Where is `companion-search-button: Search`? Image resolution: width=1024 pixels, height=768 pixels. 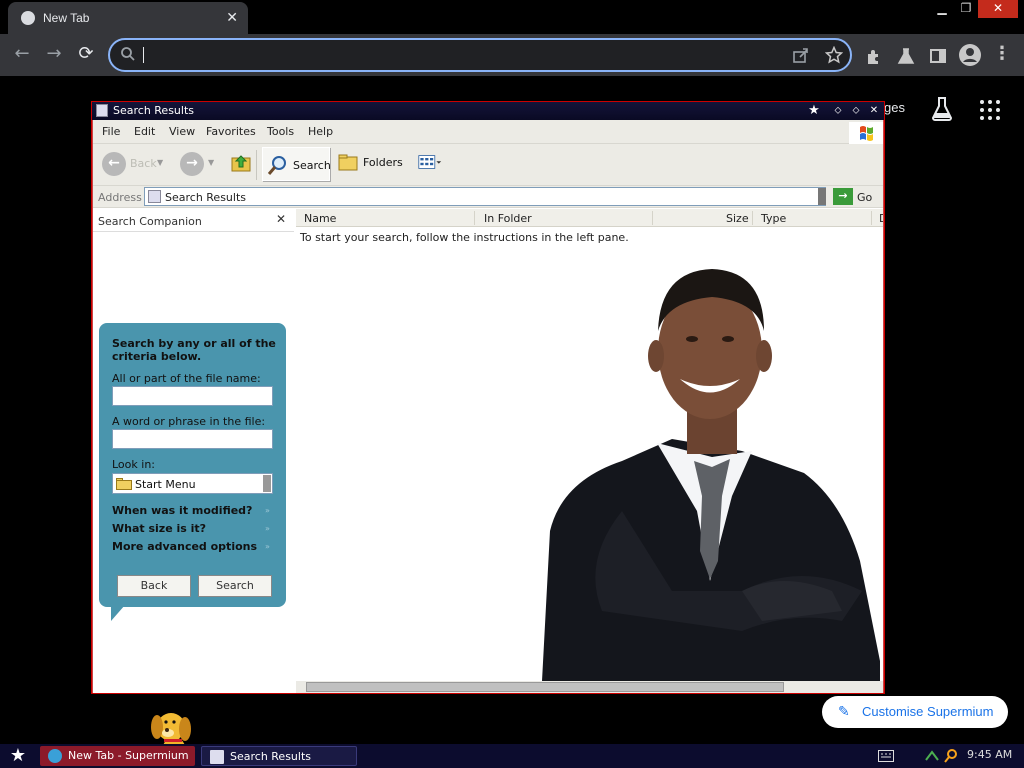
companion-search-button: Search is located at coordinates (235, 586).